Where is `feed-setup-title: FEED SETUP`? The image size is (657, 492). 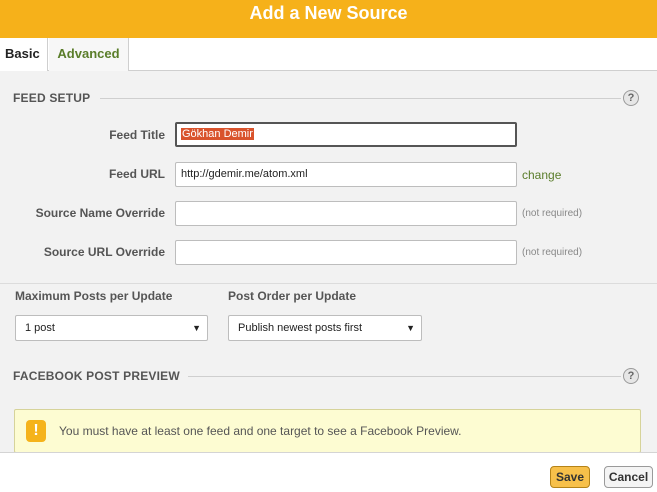 feed-setup-title: FEED SETUP is located at coordinates (56, 98).